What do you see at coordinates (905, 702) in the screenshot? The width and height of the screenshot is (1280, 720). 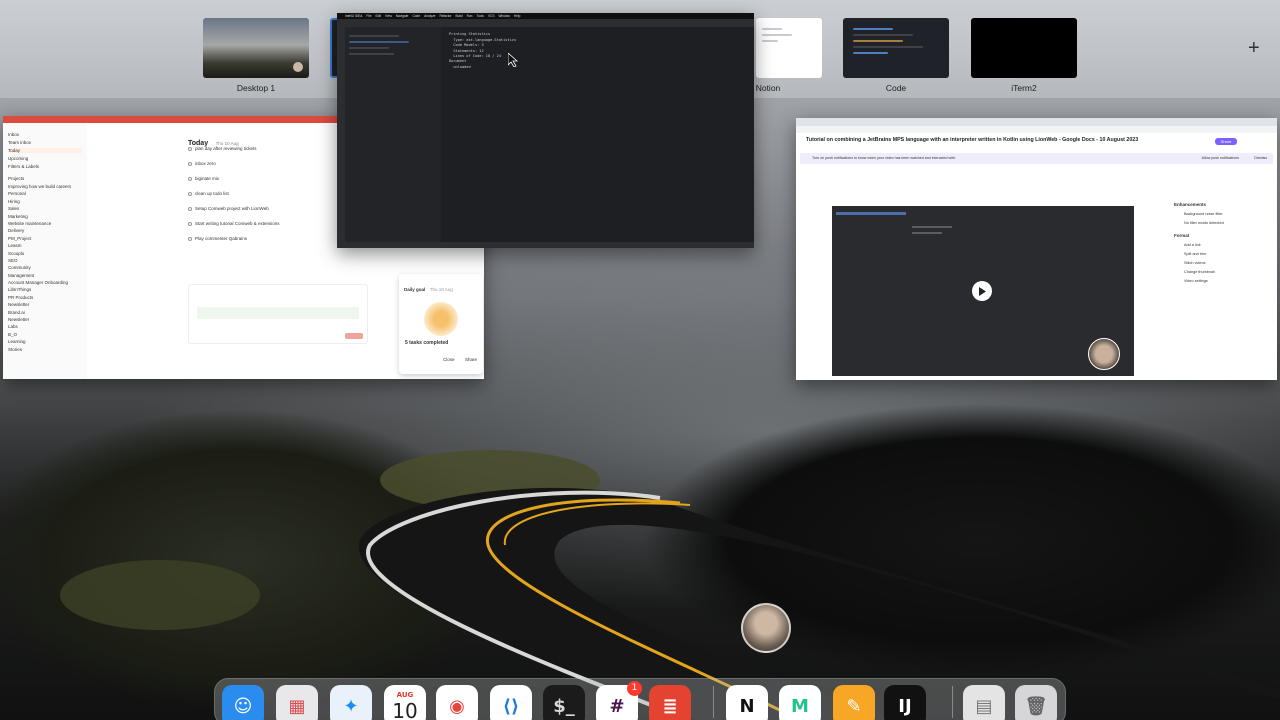 I see `intellij-icon: IJ` at bounding box center [905, 702].